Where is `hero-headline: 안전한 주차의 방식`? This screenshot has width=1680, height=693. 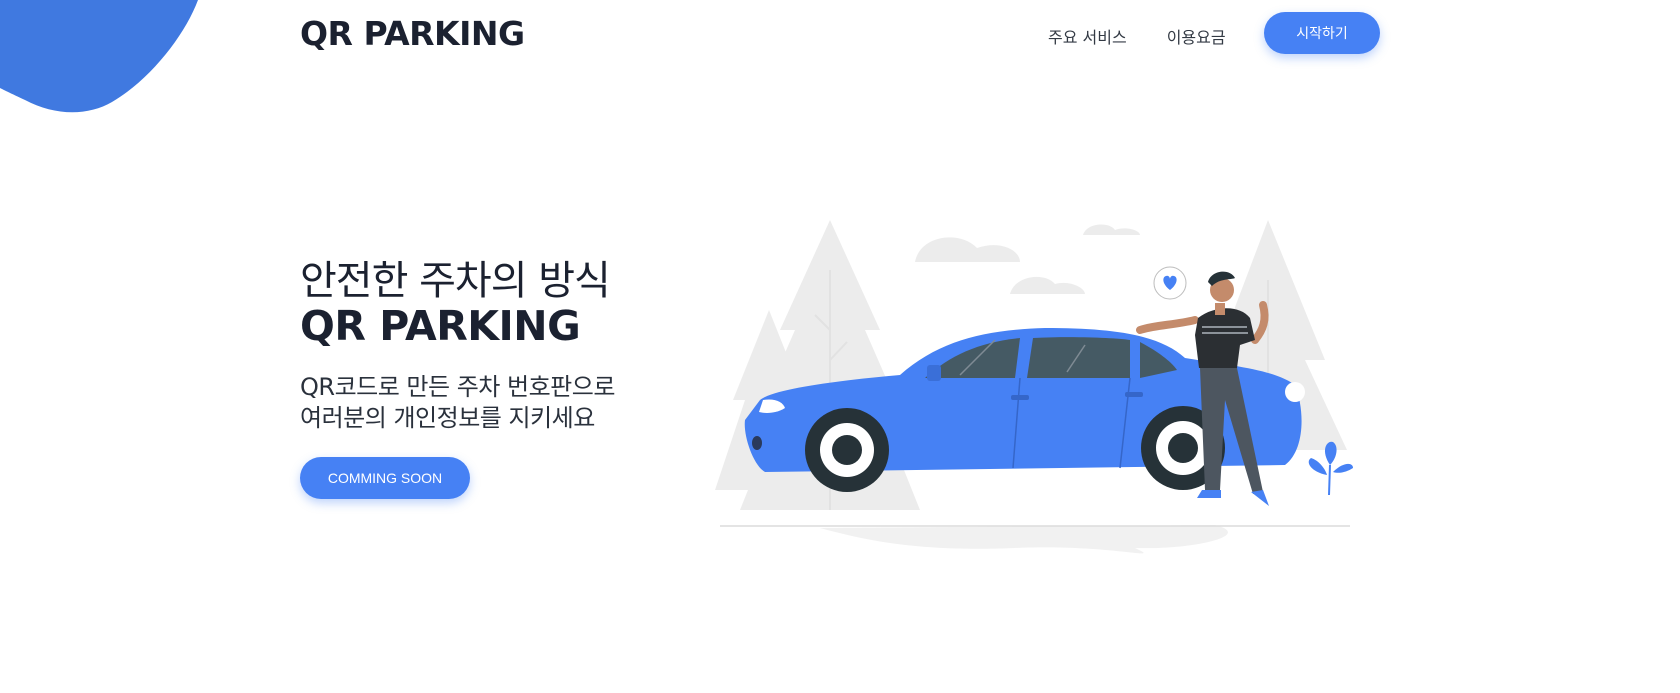
hero-headline: 안전한 주차의 방식 is located at coordinates (455, 281).